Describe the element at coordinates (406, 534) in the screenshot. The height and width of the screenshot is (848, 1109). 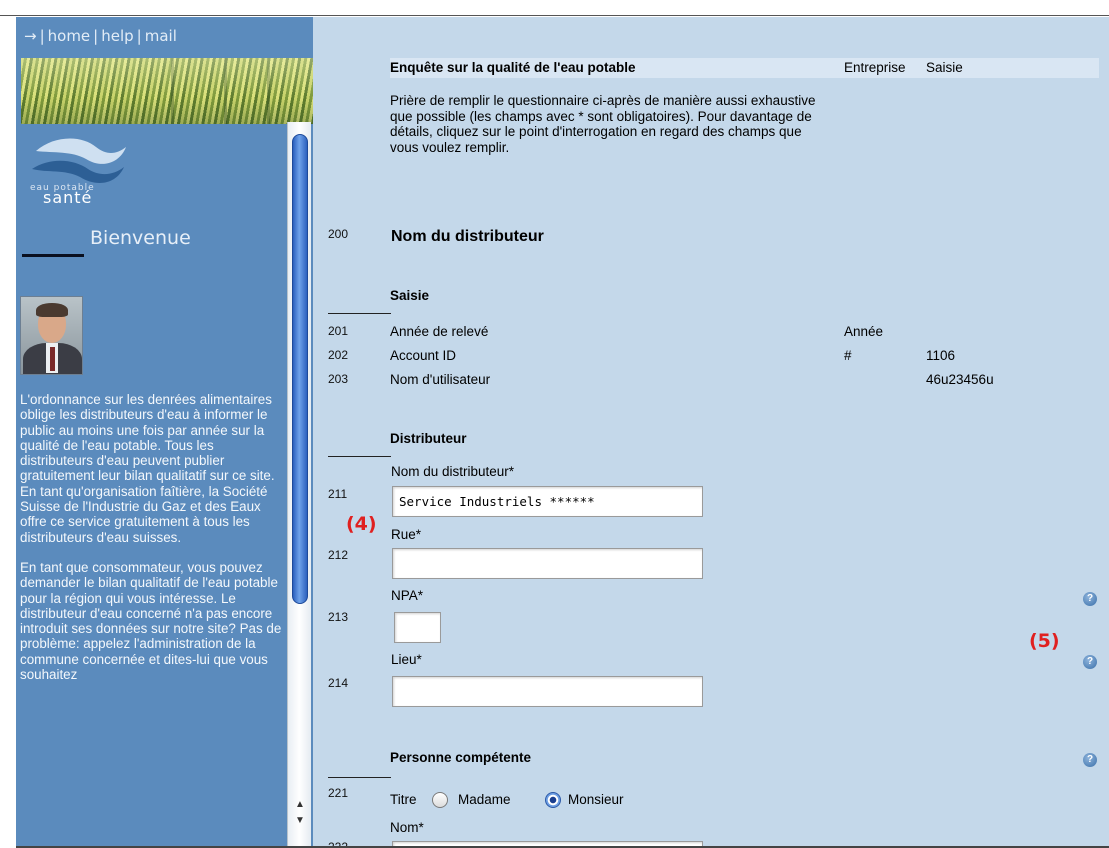
I see `field-label-rue: Rue*` at that location.